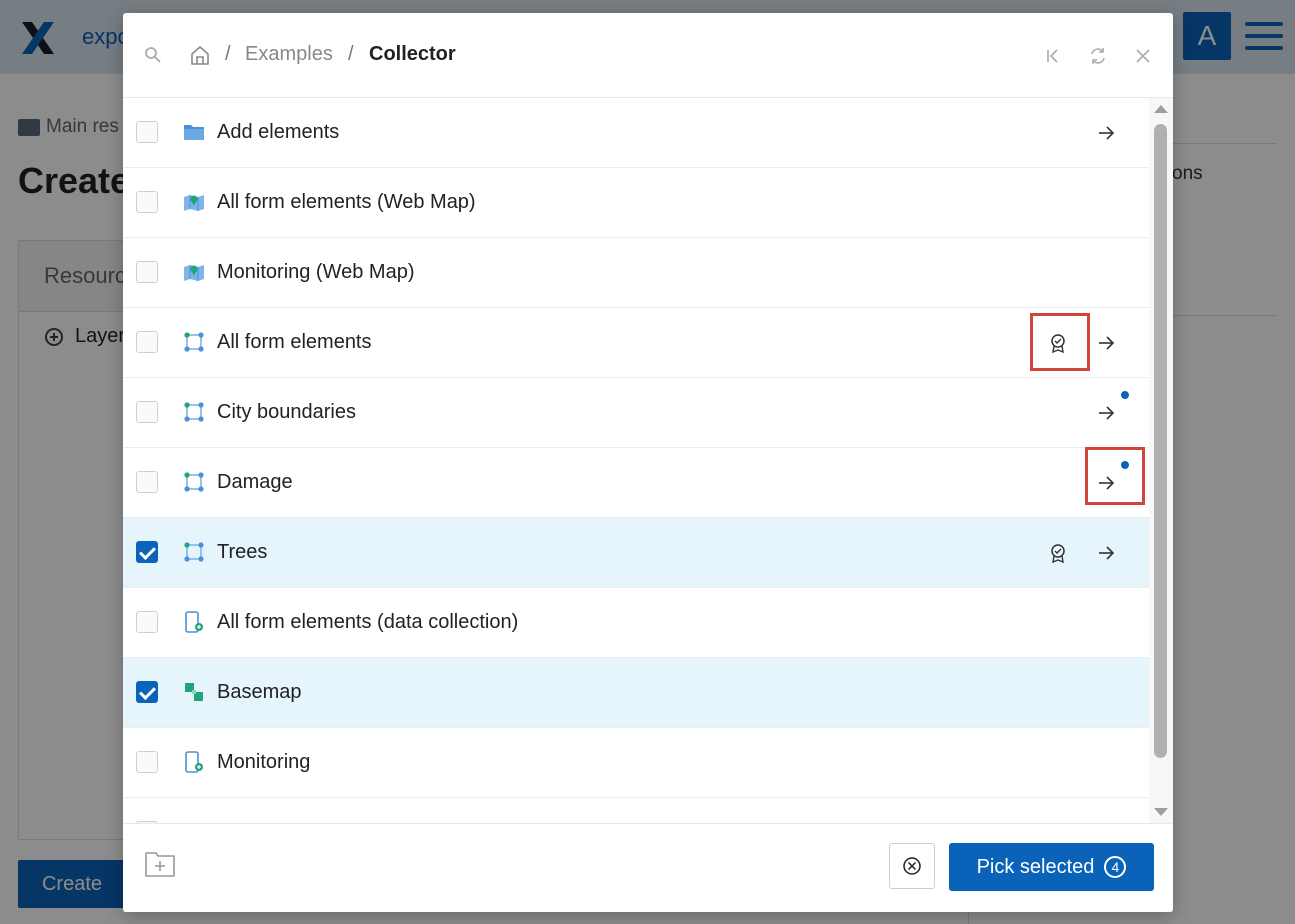 This screenshot has height=924, width=1295. Describe the element at coordinates (200, 55) in the screenshot. I see `home-icon` at that location.